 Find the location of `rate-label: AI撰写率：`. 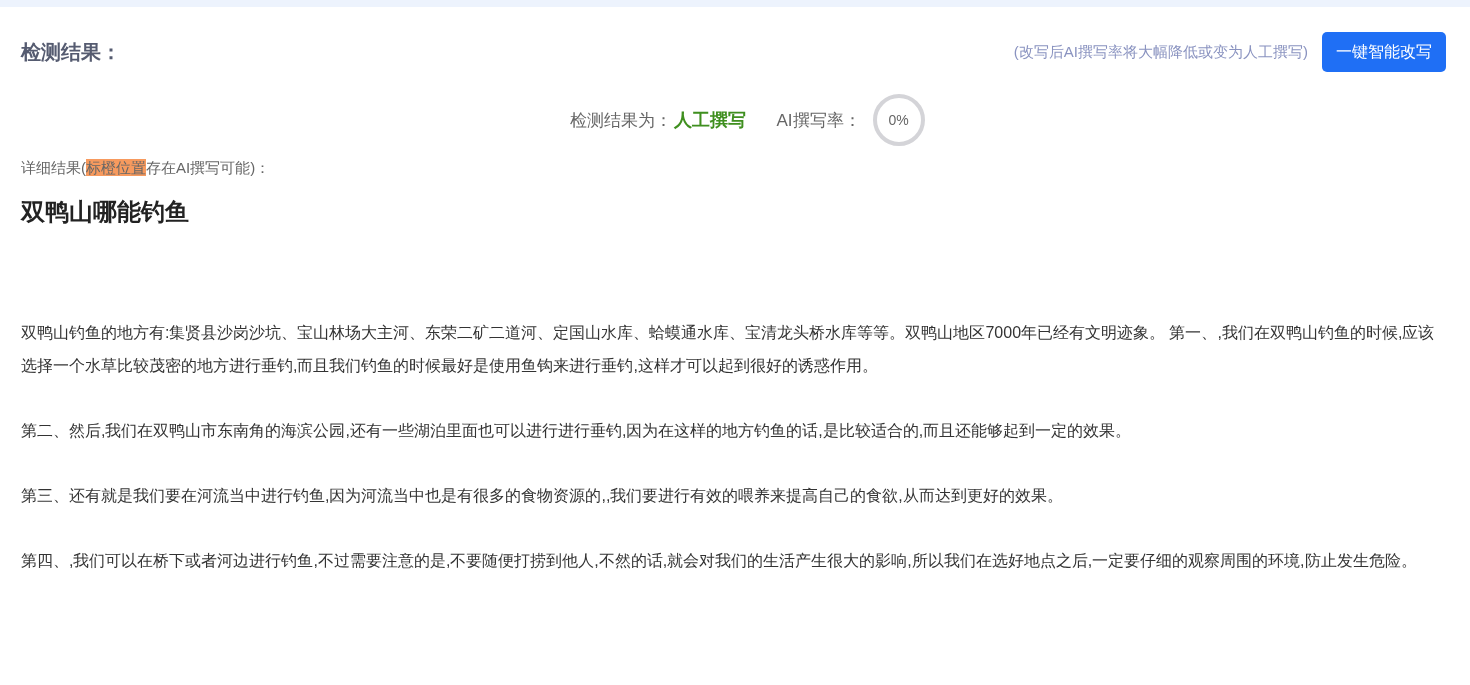

rate-label: AI撰写率： is located at coordinates (818, 120).